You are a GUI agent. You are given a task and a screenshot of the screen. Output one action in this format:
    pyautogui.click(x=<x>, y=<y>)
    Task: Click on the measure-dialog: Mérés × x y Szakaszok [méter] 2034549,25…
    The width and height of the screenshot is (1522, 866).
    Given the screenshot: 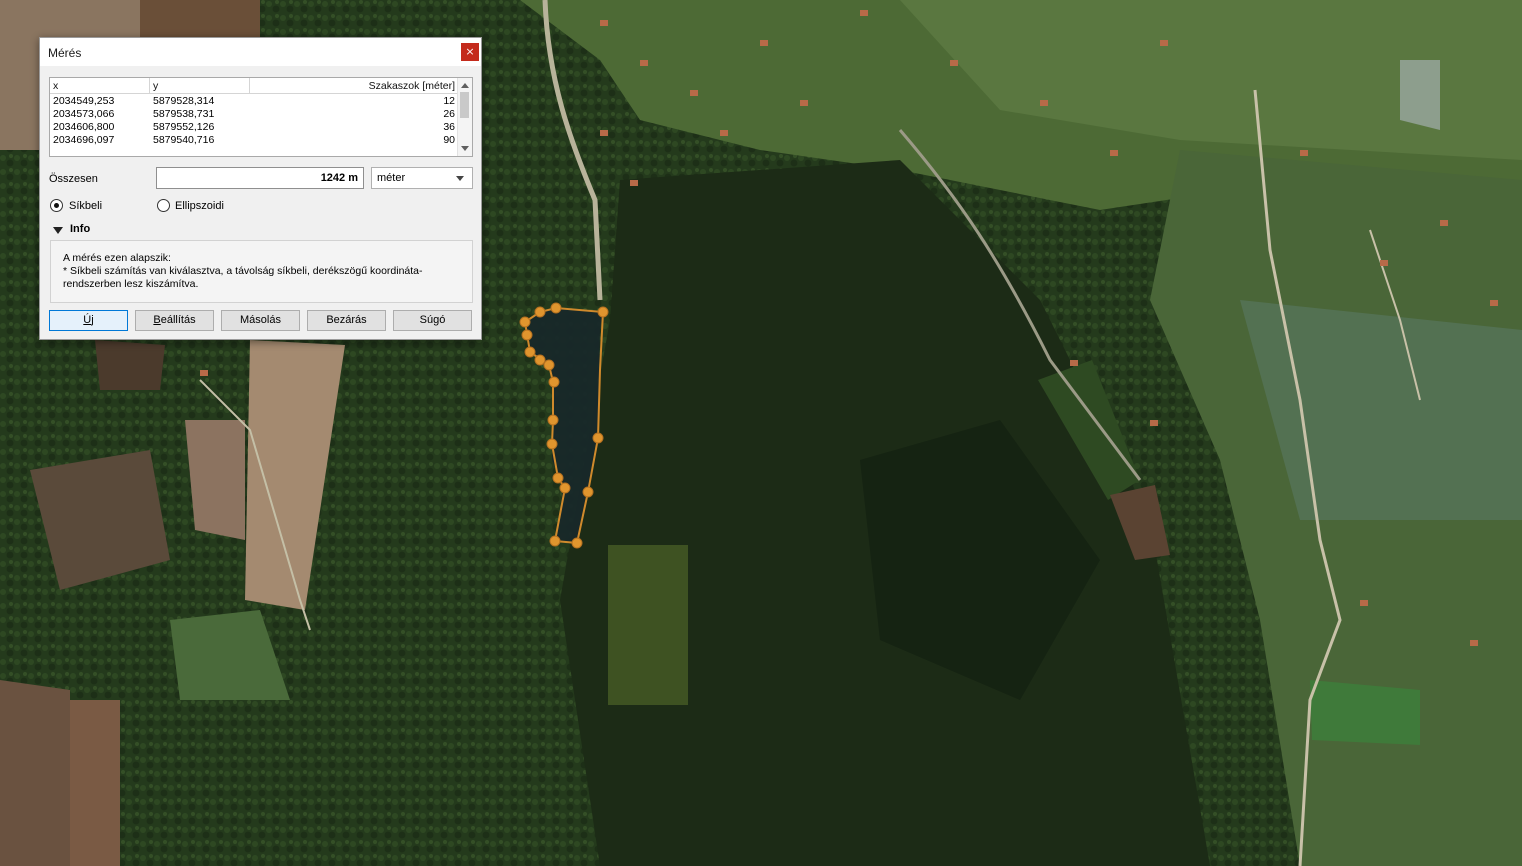 What is the action you would take?
    pyautogui.click(x=260, y=188)
    